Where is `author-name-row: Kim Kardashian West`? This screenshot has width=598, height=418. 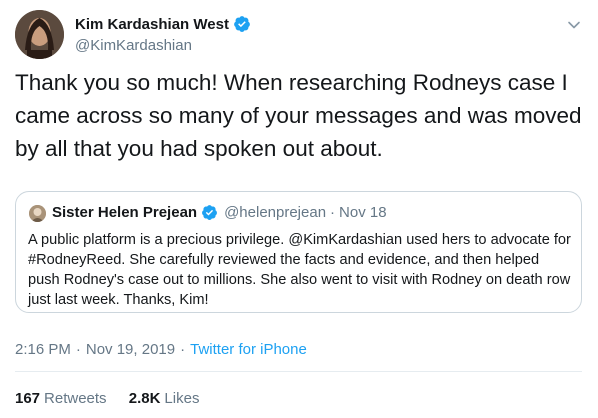 author-name-row: Kim Kardashian West is located at coordinates (163, 24).